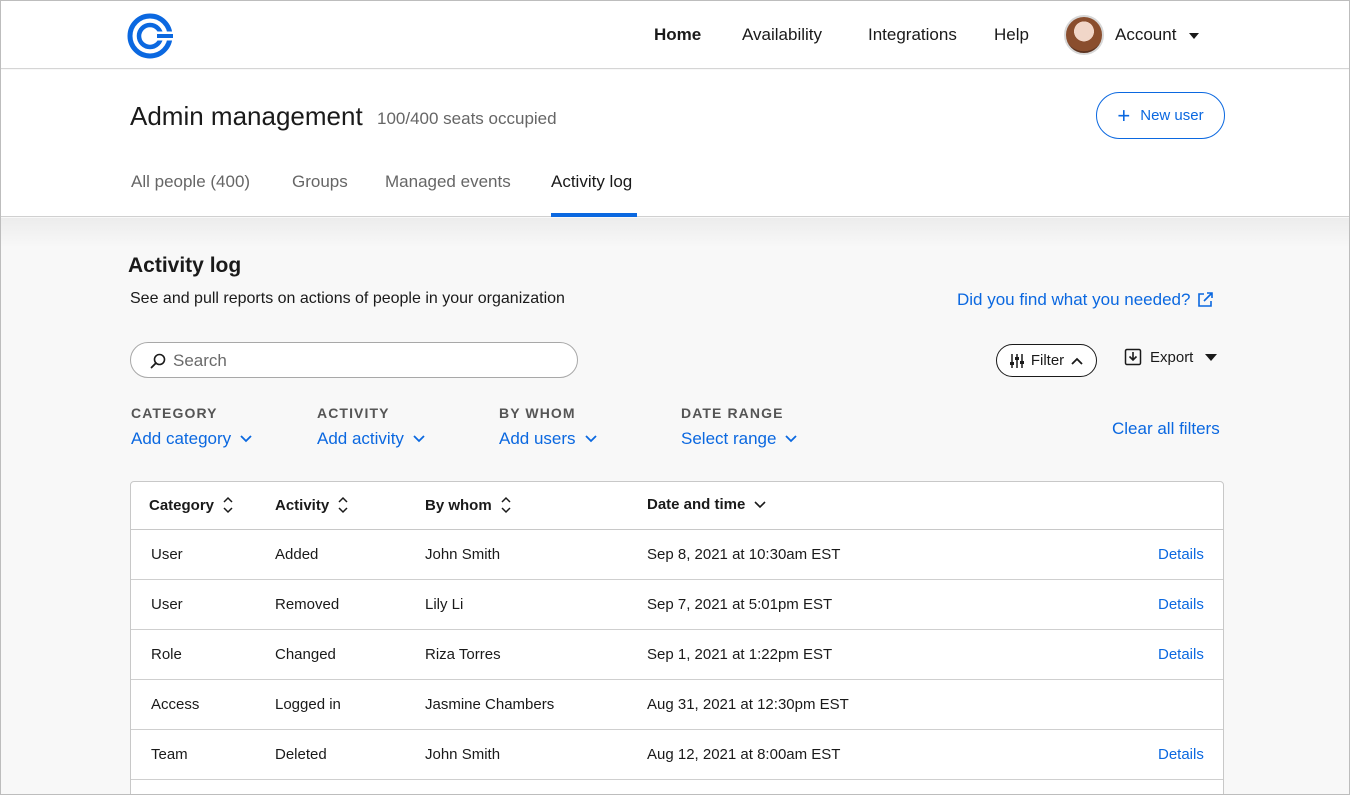 The width and height of the screenshot is (1350, 795). Describe the element at coordinates (740, 604) in the screenshot. I see `cell-datetime: Sep 7, 2021 at 5:01pm EST` at that location.